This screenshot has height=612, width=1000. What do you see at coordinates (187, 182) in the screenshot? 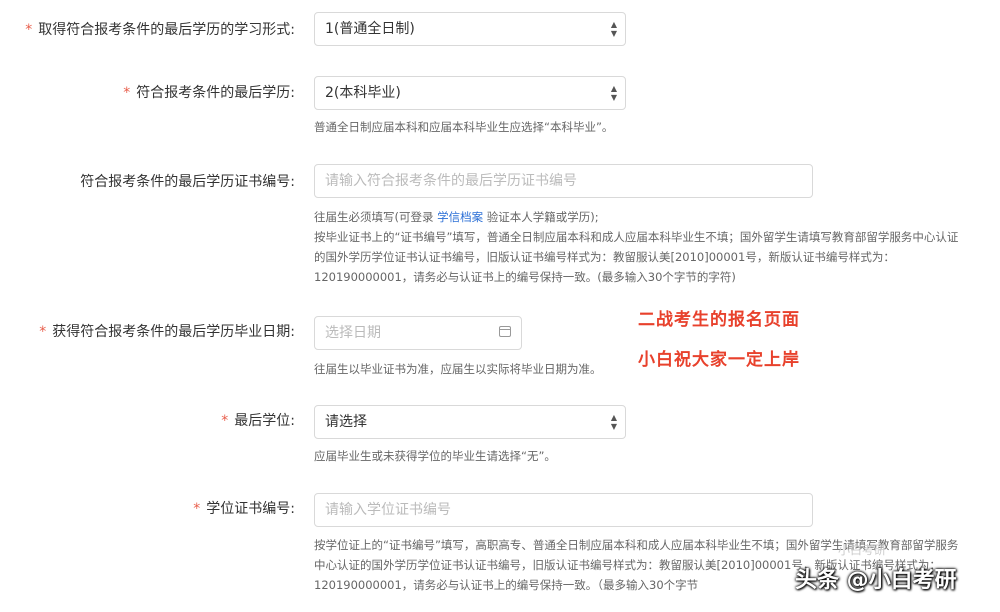
I see `field-label: 符合报考条件的最后学历证书编号:` at bounding box center [187, 182].